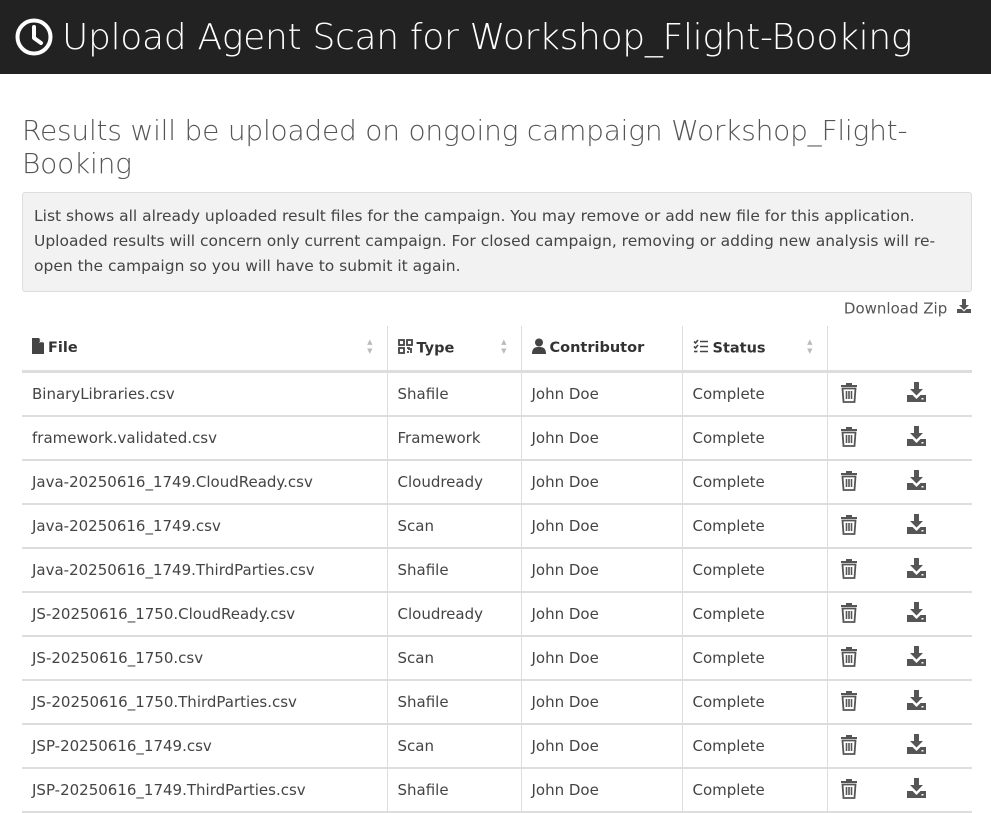 Image resolution: width=991 pixels, height=813 pixels. What do you see at coordinates (38, 348) in the screenshot?
I see `file-icon` at bounding box center [38, 348].